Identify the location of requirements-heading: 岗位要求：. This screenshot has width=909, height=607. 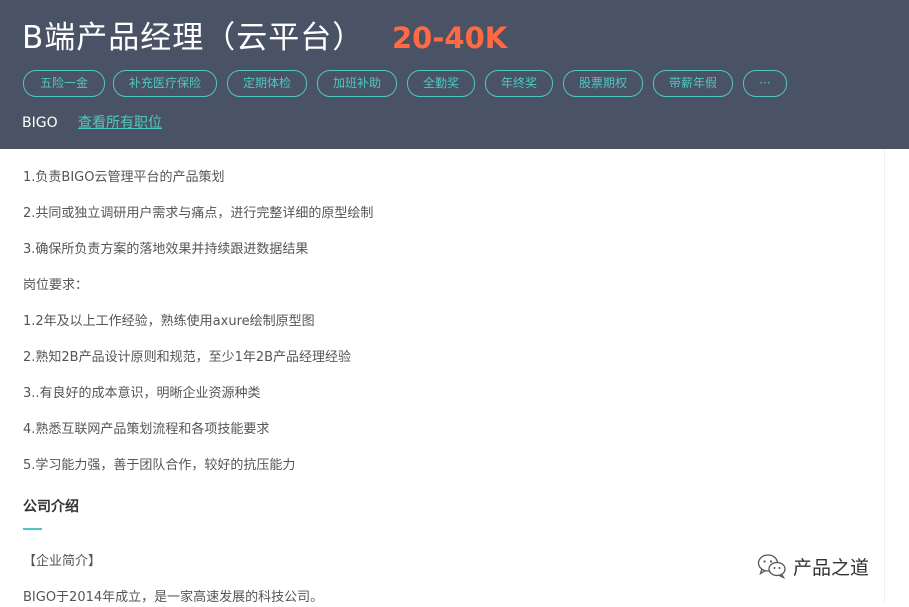
(56, 285).